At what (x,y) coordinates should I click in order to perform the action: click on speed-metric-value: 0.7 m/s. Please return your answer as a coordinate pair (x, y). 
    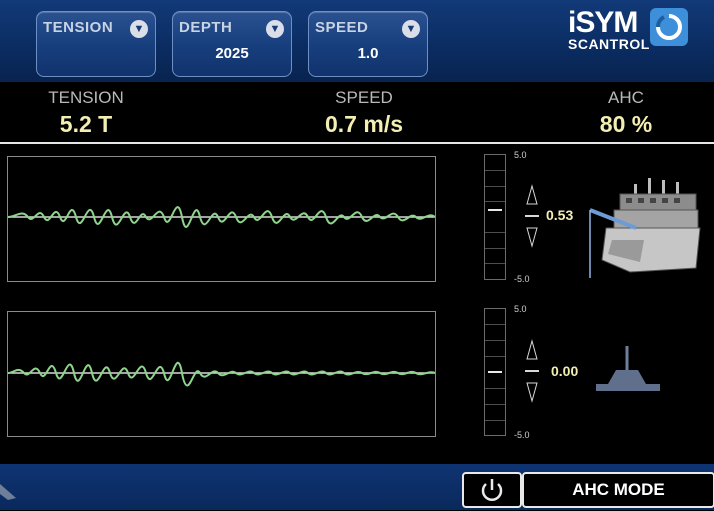
    Looking at the image, I should click on (364, 124).